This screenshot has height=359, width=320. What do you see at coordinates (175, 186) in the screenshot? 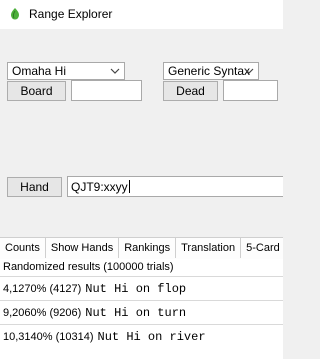
I see `hand-input: QJT9:xxyy` at bounding box center [175, 186].